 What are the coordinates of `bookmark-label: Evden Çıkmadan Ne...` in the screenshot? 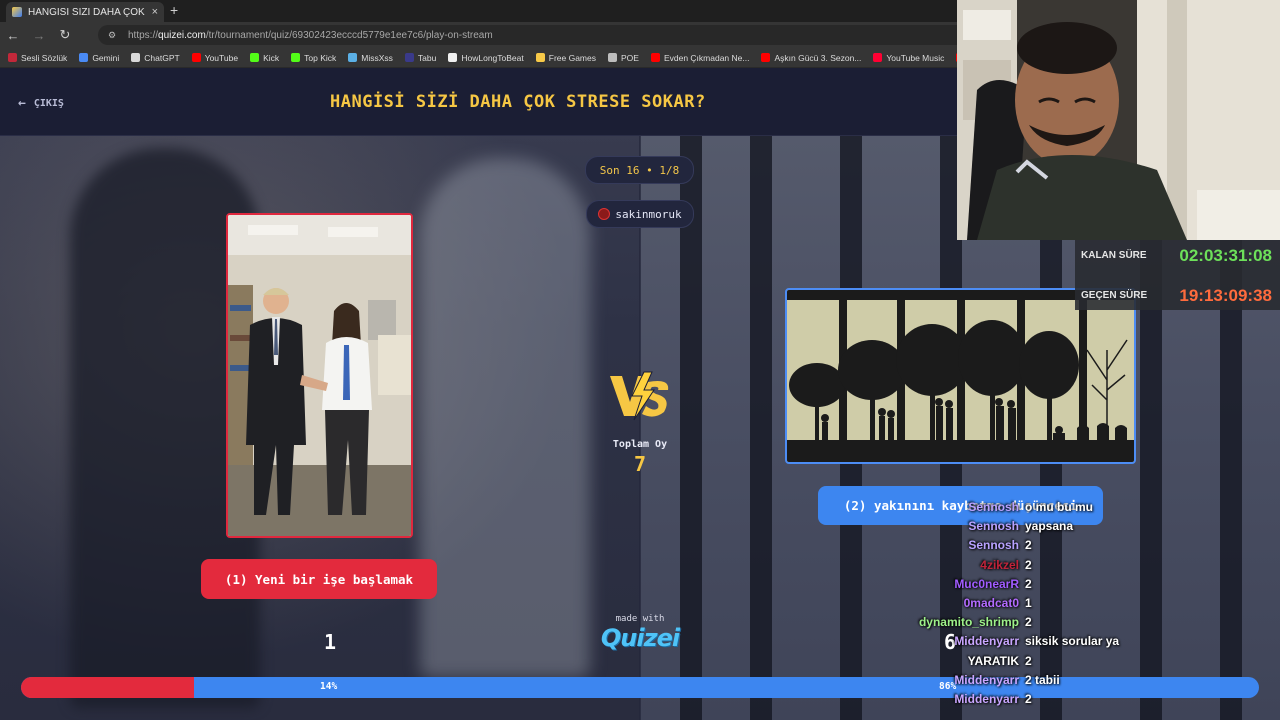 It's located at (706, 57).